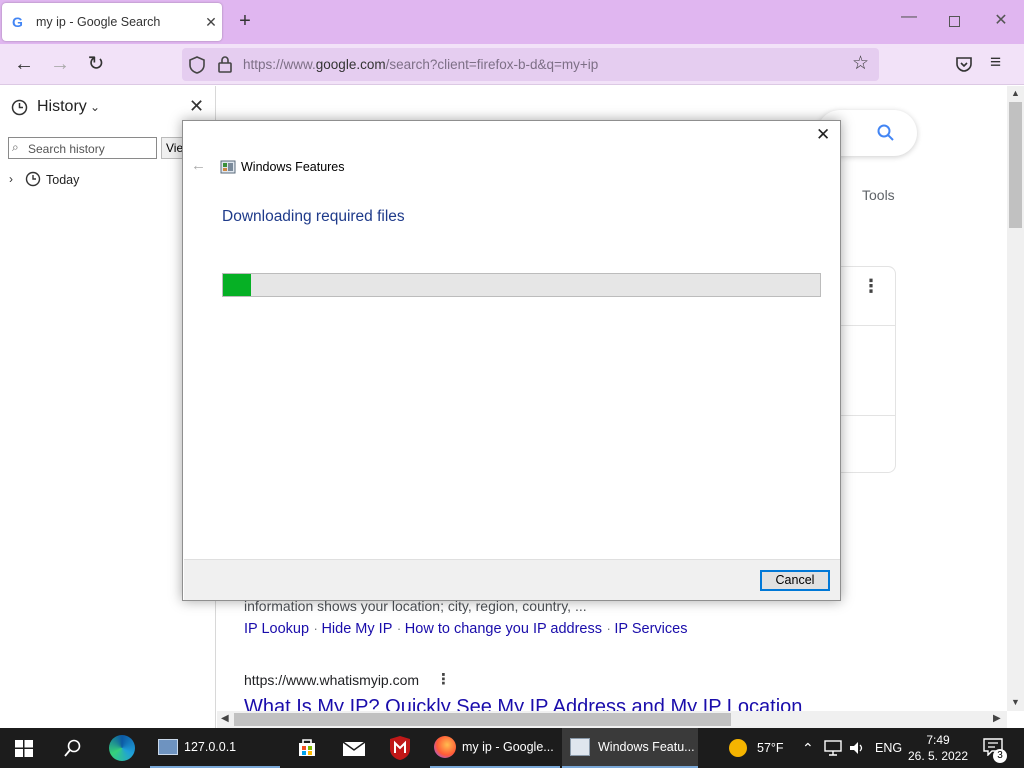 The image size is (1024, 768). What do you see at coordinates (938, 748) in the screenshot?
I see `clock: 7:49 26. 5. 2022` at bounding box center [938, 748].